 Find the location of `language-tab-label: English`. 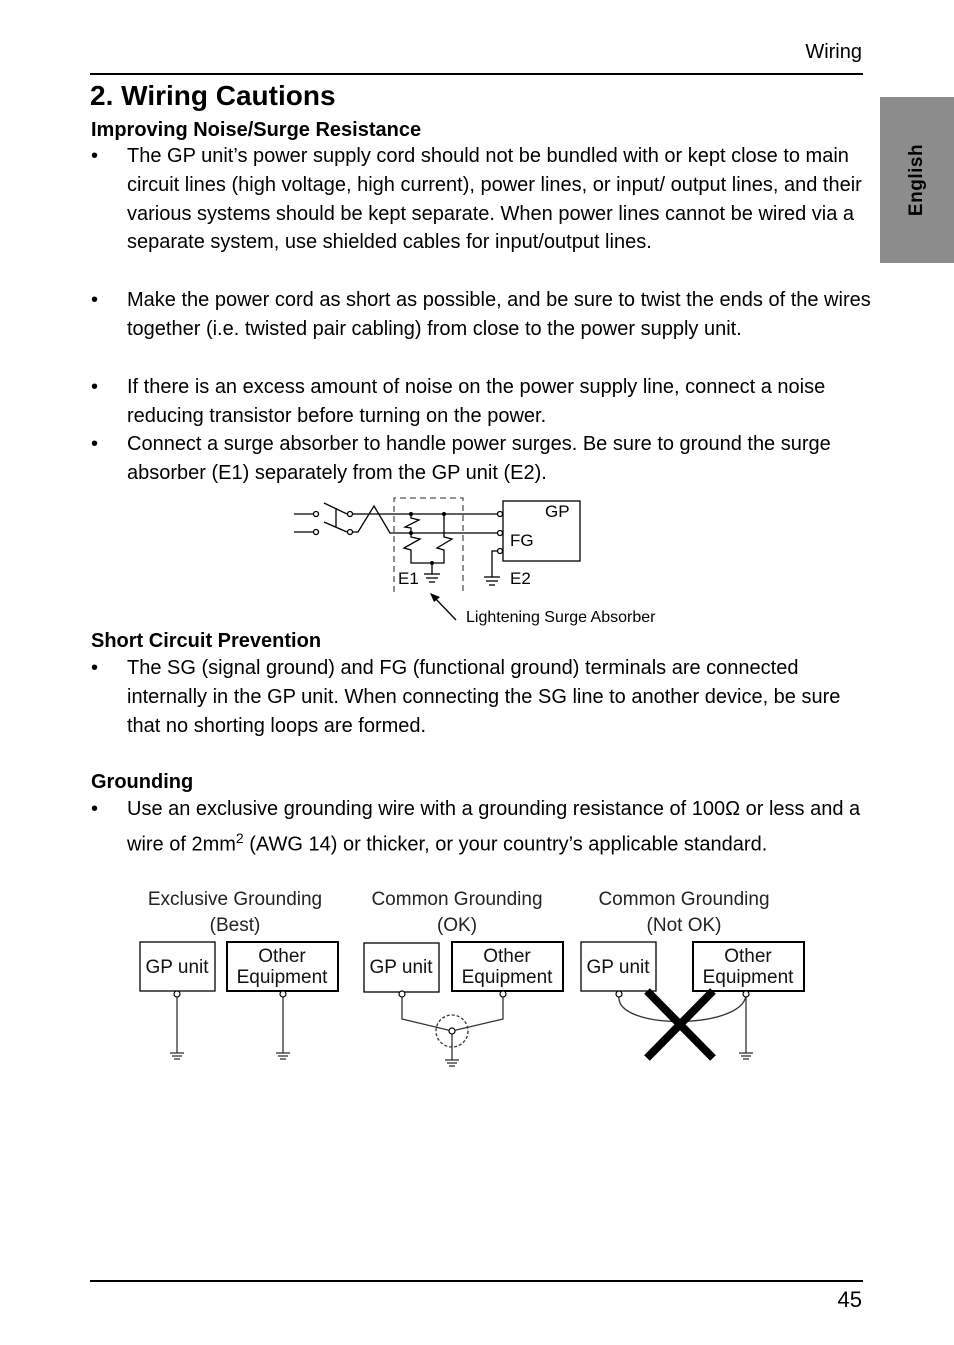

language-tab-label: English is located at coordinates (916, 180).